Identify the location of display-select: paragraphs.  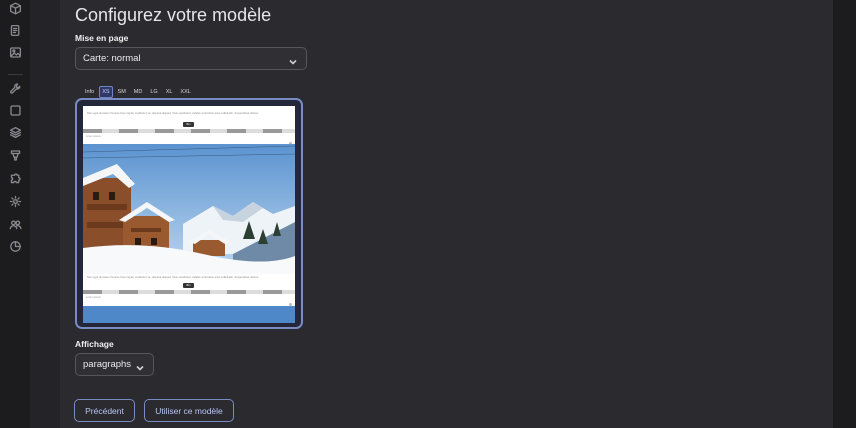
(114, 364).